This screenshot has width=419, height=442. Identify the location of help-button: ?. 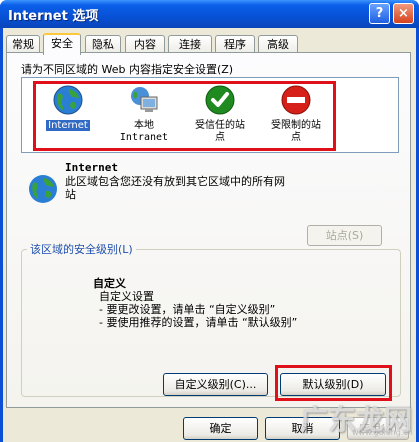
(379, 13).